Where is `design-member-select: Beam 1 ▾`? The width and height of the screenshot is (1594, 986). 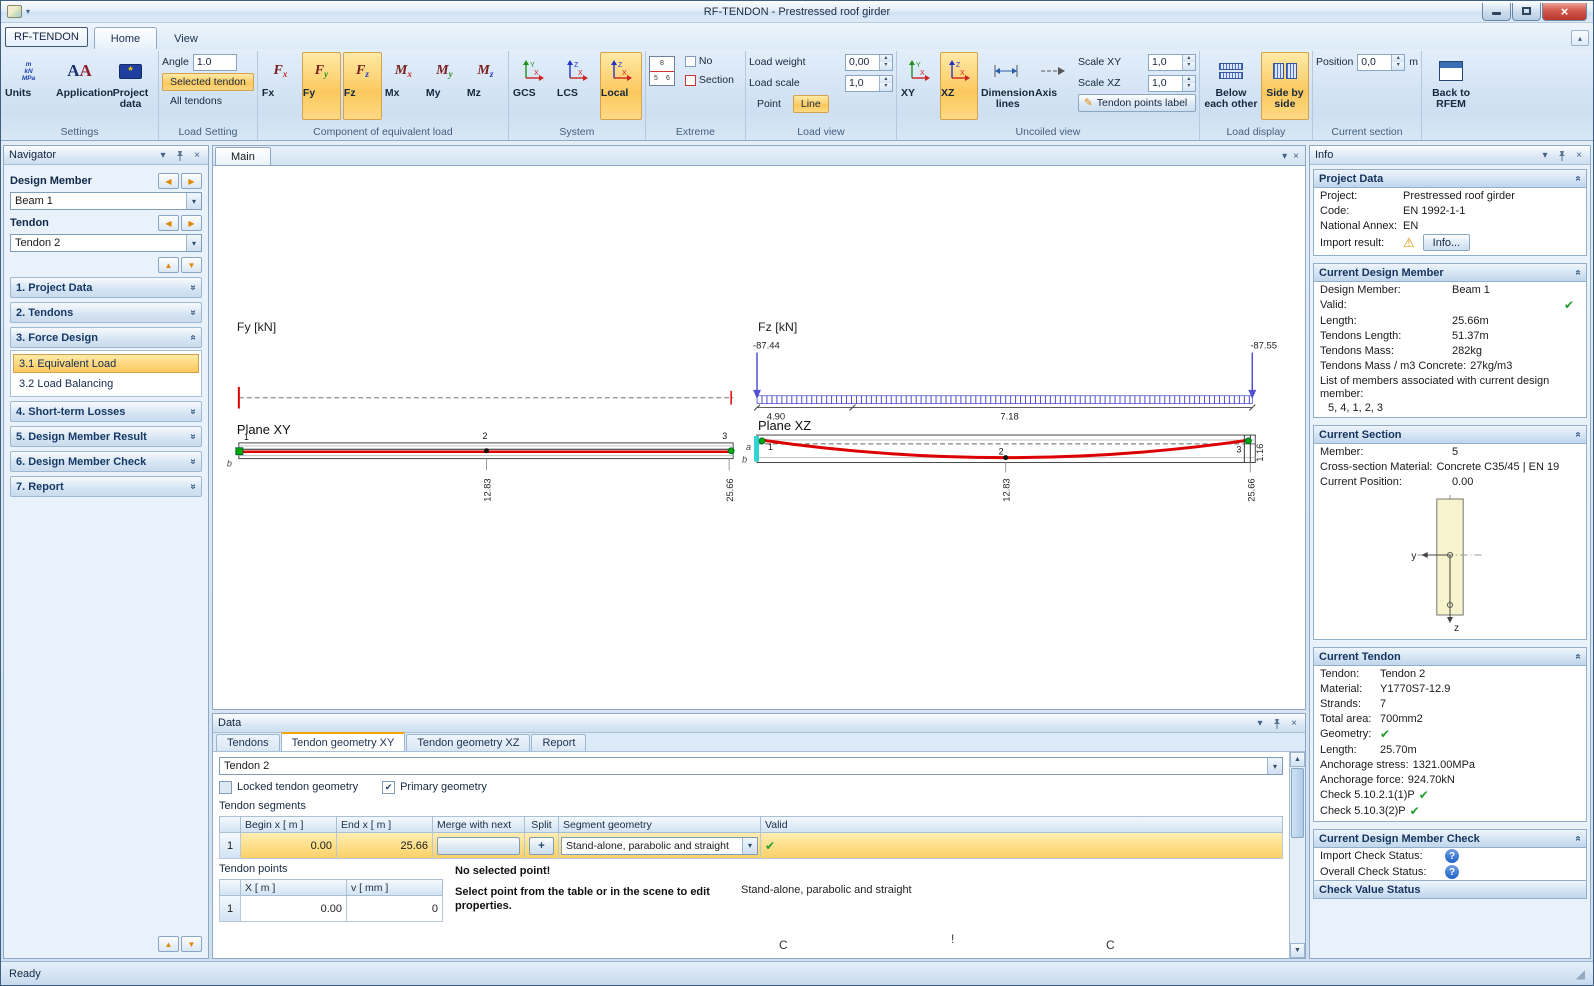 design-member-select: Beam 1 ▾ is located at coordinates (106, 201).